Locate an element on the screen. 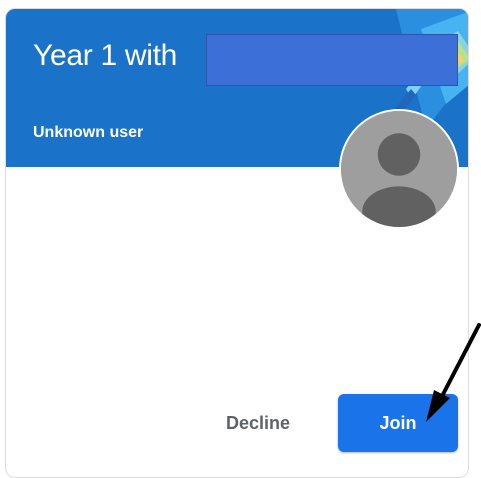  redacted-teacher-name is located at coordinates (332, 60).